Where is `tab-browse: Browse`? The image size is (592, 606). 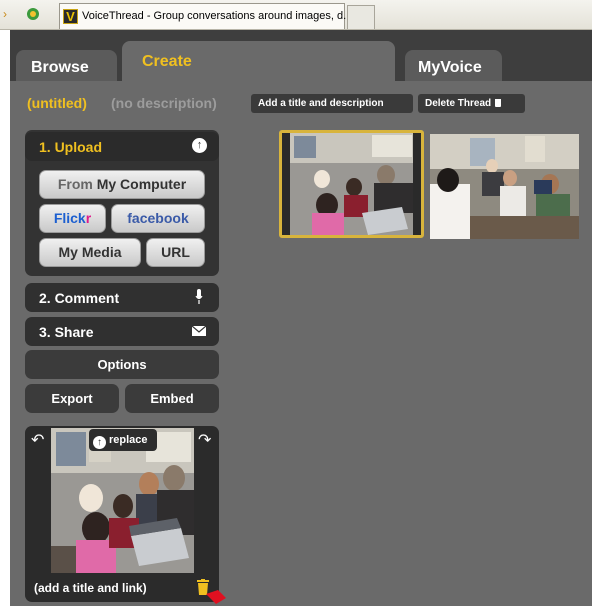
tab-browse: Browse is located at coordinates (66, 65).